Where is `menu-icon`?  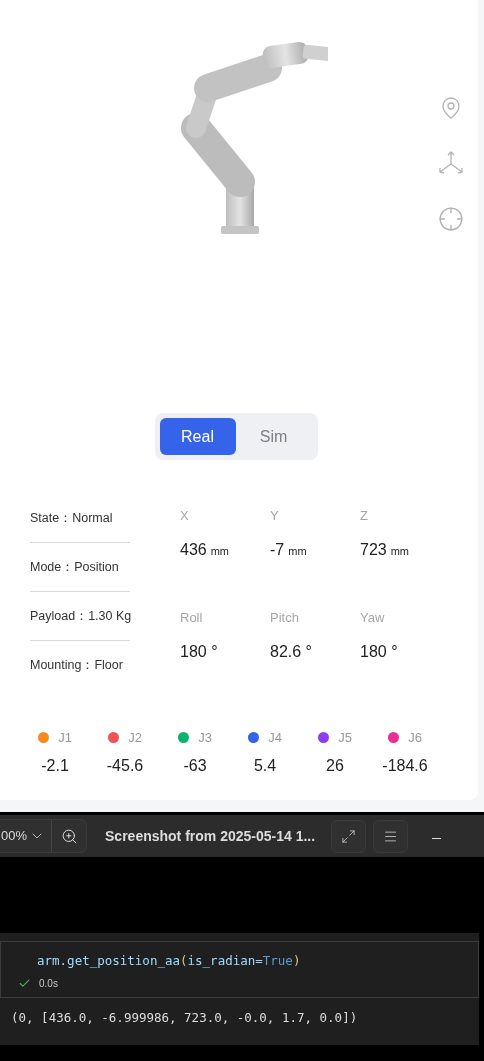 menu-icon is located at coordinates (391, 836).